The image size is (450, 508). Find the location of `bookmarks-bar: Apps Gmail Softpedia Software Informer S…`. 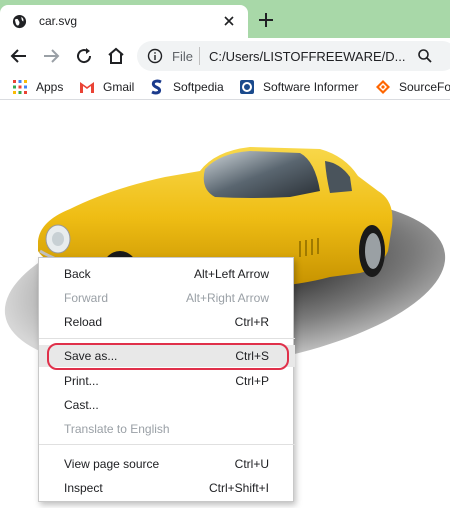

bookmarks-bar: Apps Gmail Softpedia Software Informer S… is located at coordinates (225, 87).